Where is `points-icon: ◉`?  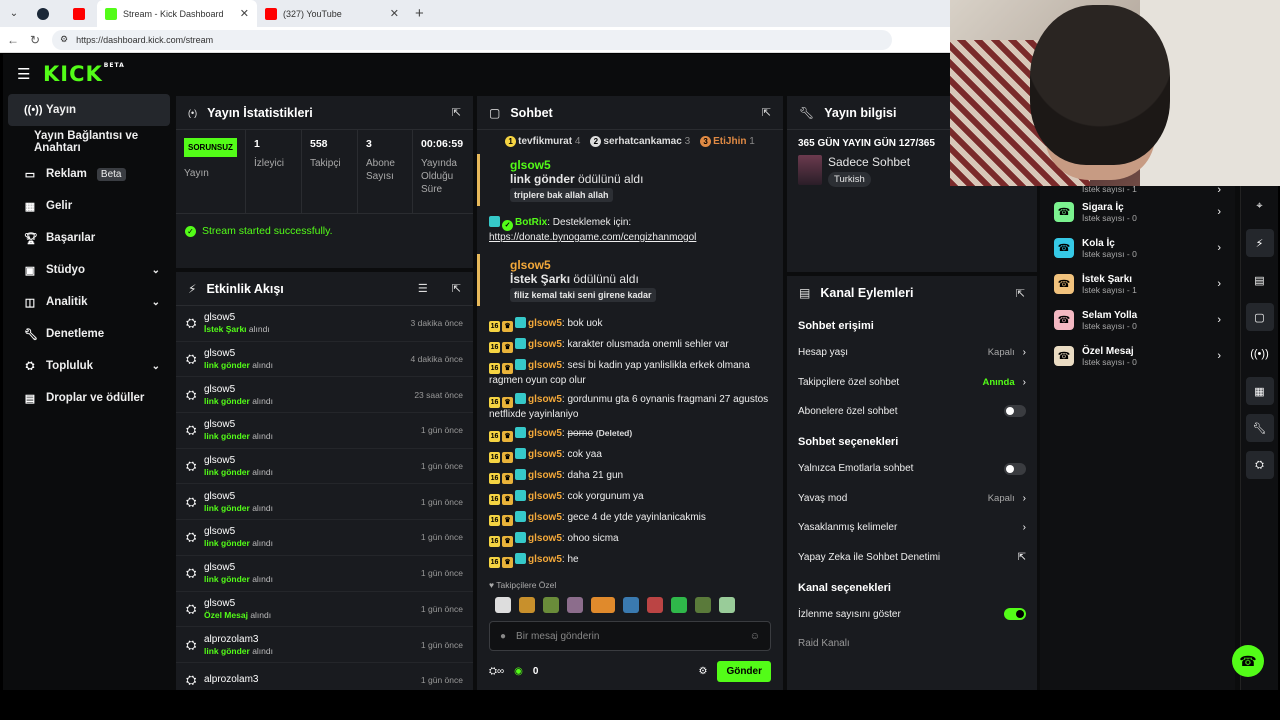
points-icon: ◉ is located at coordinates (518, 671).